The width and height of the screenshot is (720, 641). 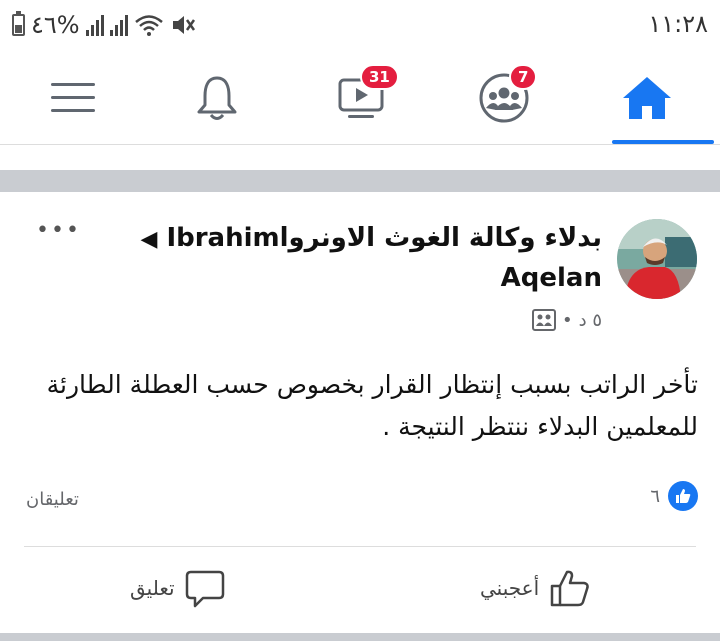 I want to click on reactions-summary: ٦, so click(x=674, y=496).